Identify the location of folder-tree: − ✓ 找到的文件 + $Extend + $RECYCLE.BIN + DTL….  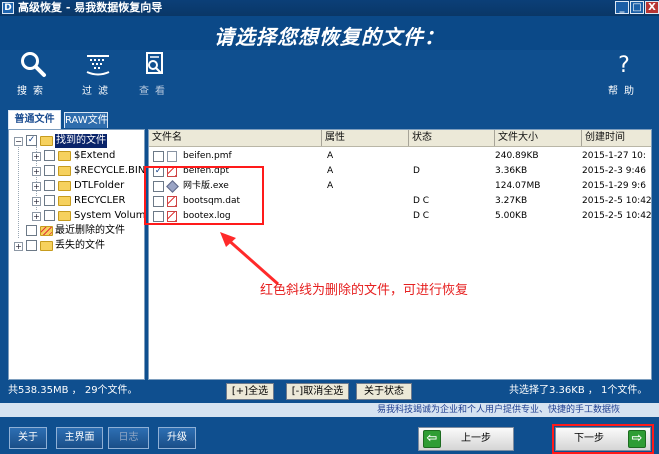
(76, 254).